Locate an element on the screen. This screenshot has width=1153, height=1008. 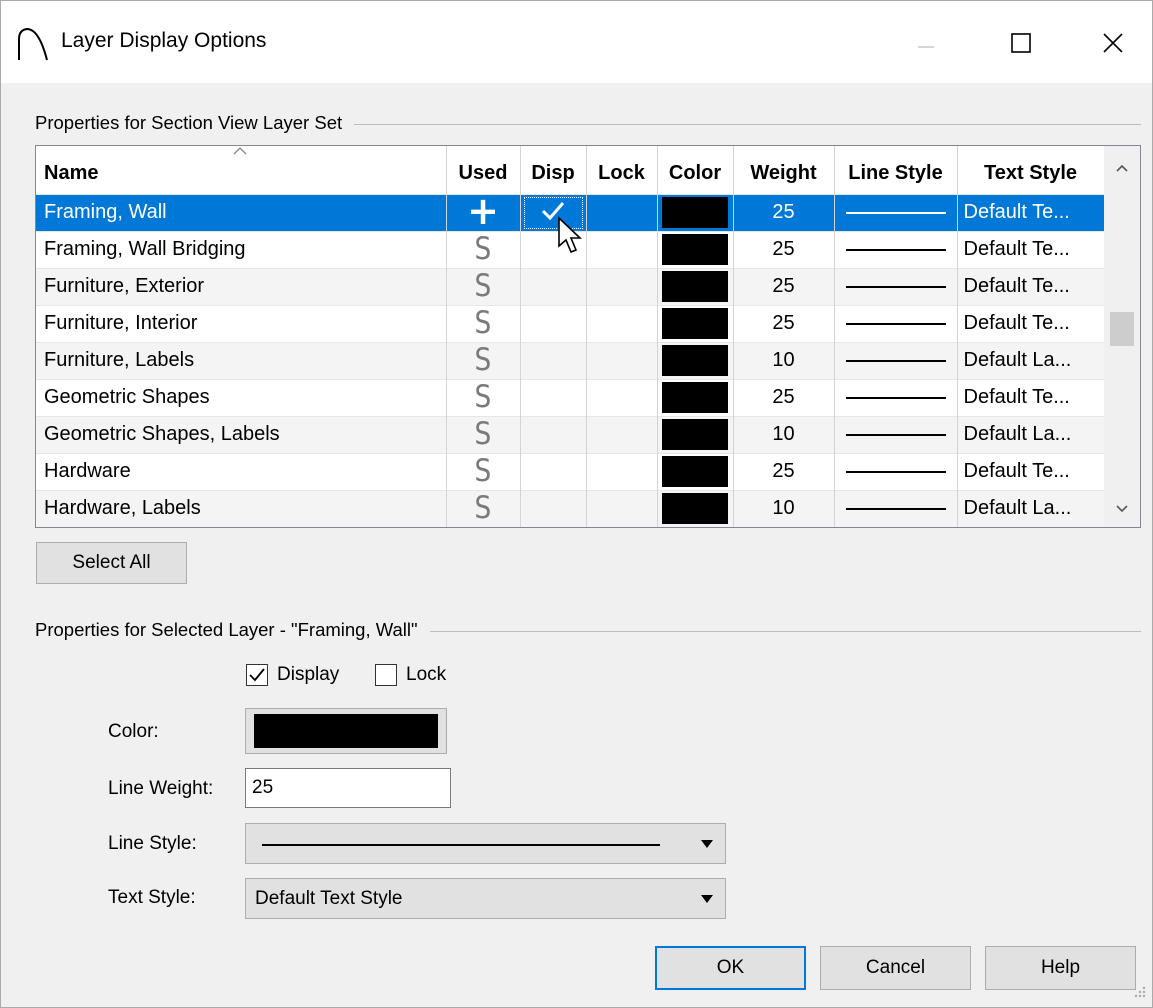
layer-name: Framing, Wall Bridging is located at coordinates (241, 249).